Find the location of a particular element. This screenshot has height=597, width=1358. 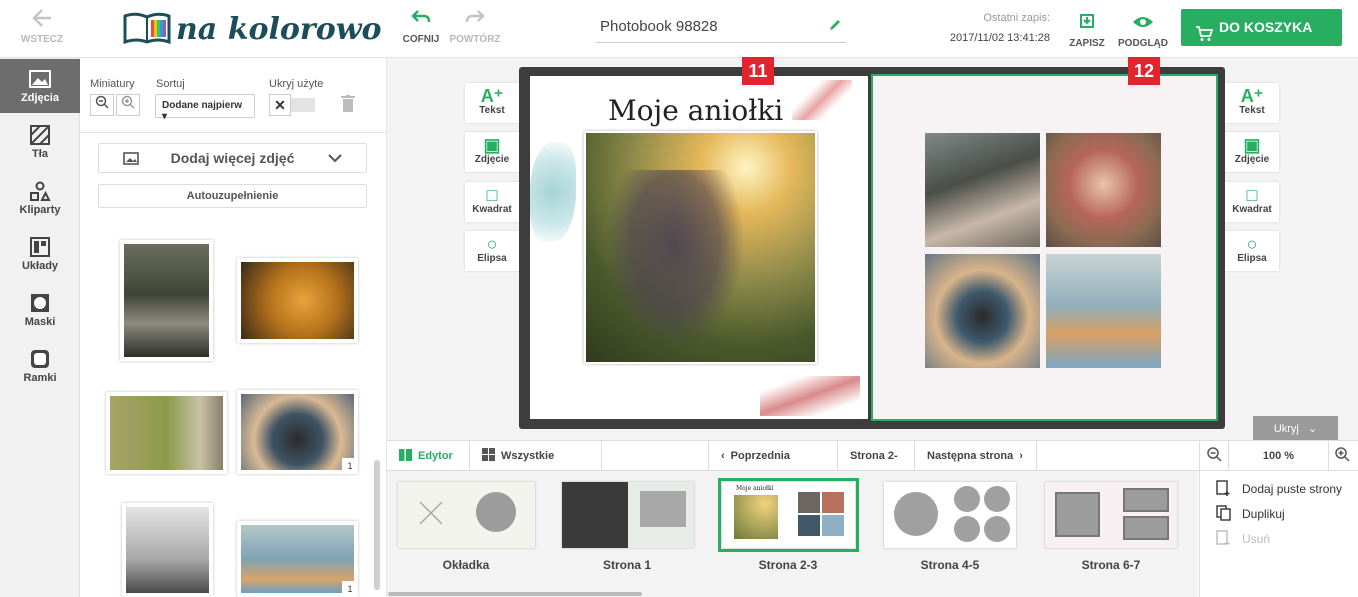

sort-select: Dodane najpierw ▾ is located at coordinates (205, 108).